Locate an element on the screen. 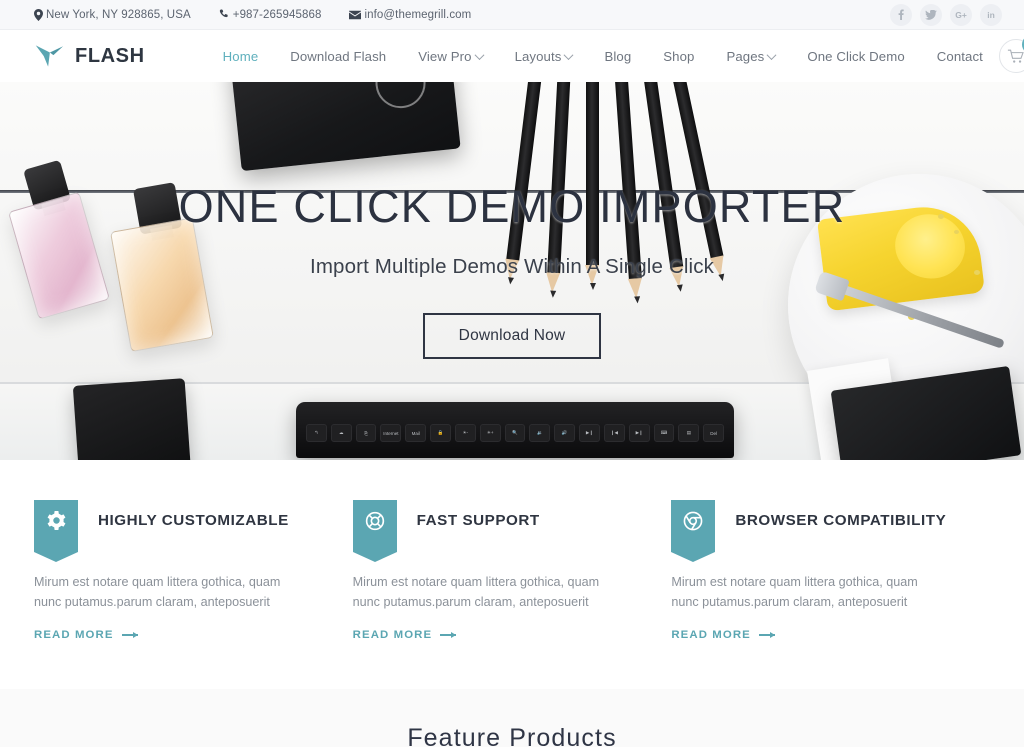  nav-item-layouts: Layouts is located at coordinates (544, 56).